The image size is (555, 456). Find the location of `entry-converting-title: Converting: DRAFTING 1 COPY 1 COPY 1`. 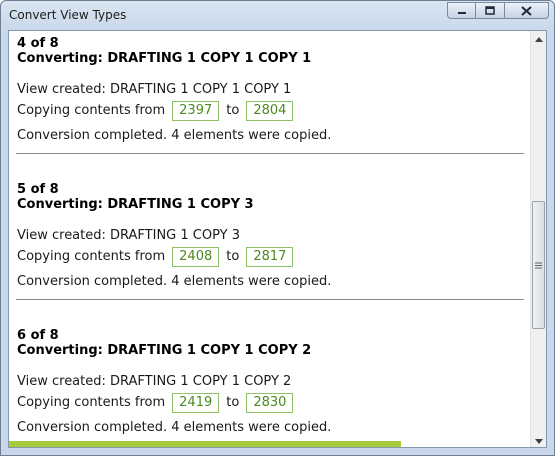

entry-converting-title: Converting: DRAFTING 1 COPY 1 COPY 1 is located at coordinates (164, 58).